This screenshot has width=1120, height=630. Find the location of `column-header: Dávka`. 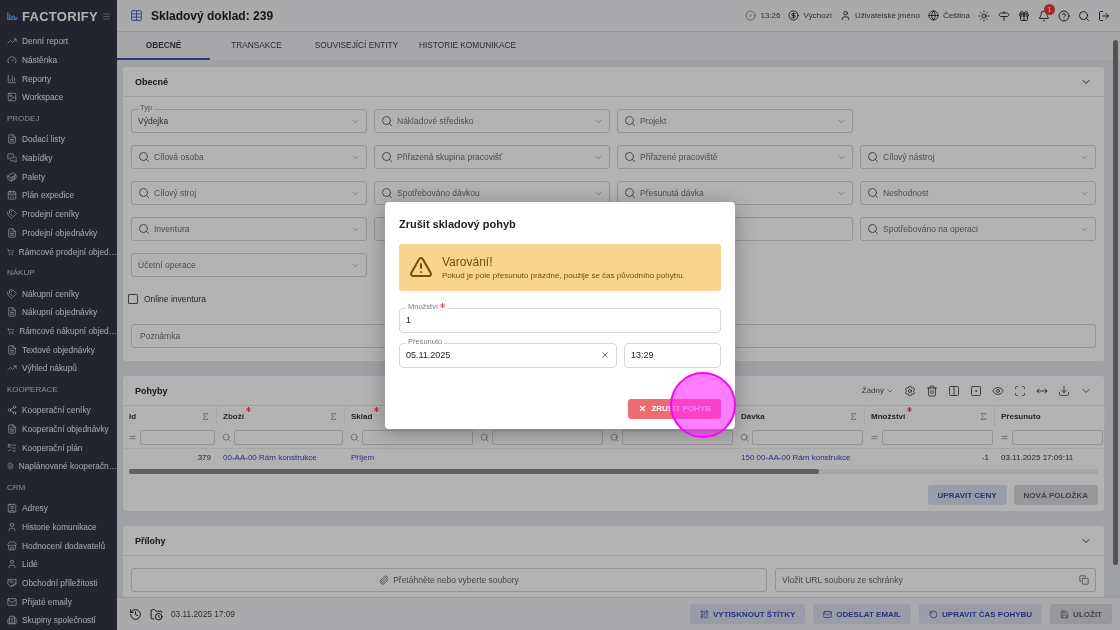

column-header: Dávka is located at coordinates (753, 416).